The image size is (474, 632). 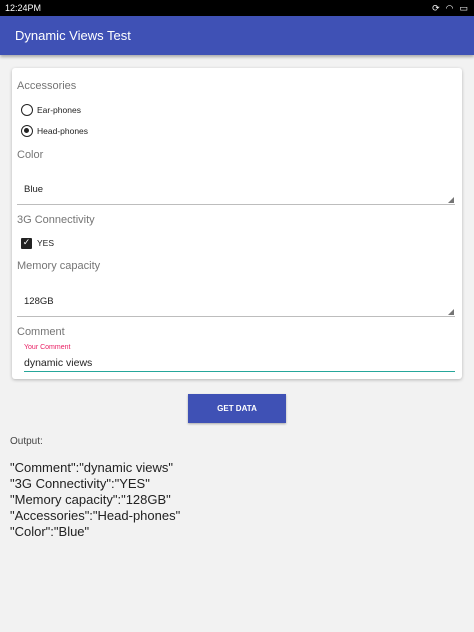 I want to click on output-line: "Accessories":"Head-phones", so click(x=95, y=515).